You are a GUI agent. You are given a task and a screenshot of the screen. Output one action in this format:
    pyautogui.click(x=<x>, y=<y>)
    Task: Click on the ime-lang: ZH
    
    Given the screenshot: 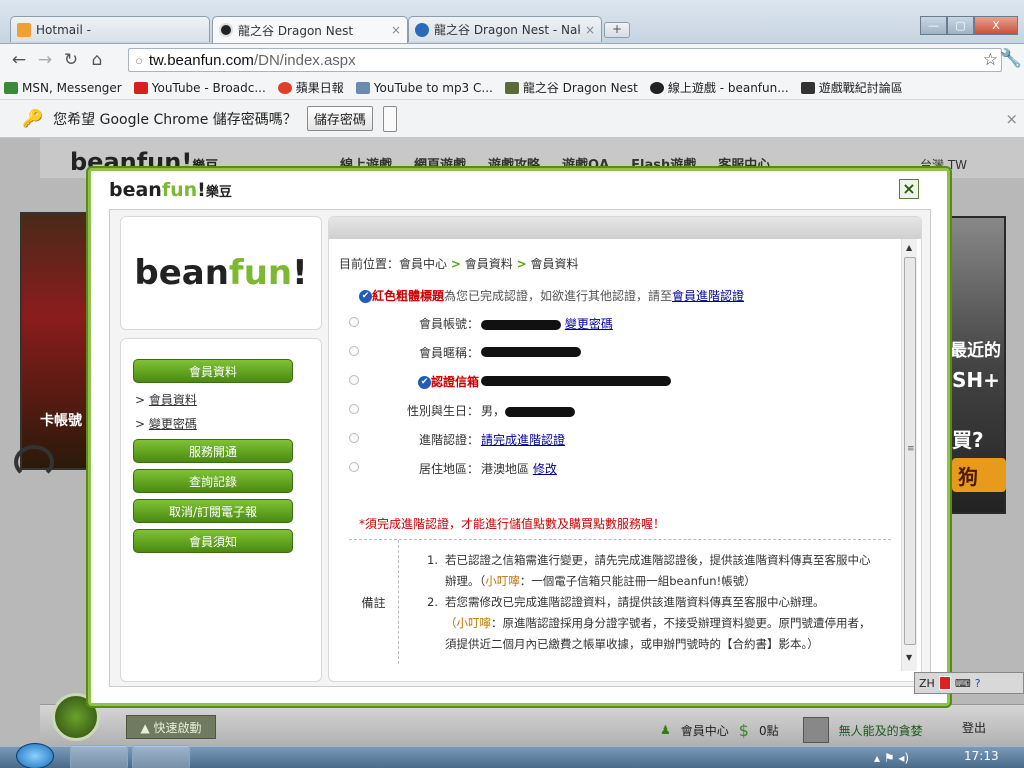 What is the action you would take?
    pyautogui.click(x=927, y=683)
    